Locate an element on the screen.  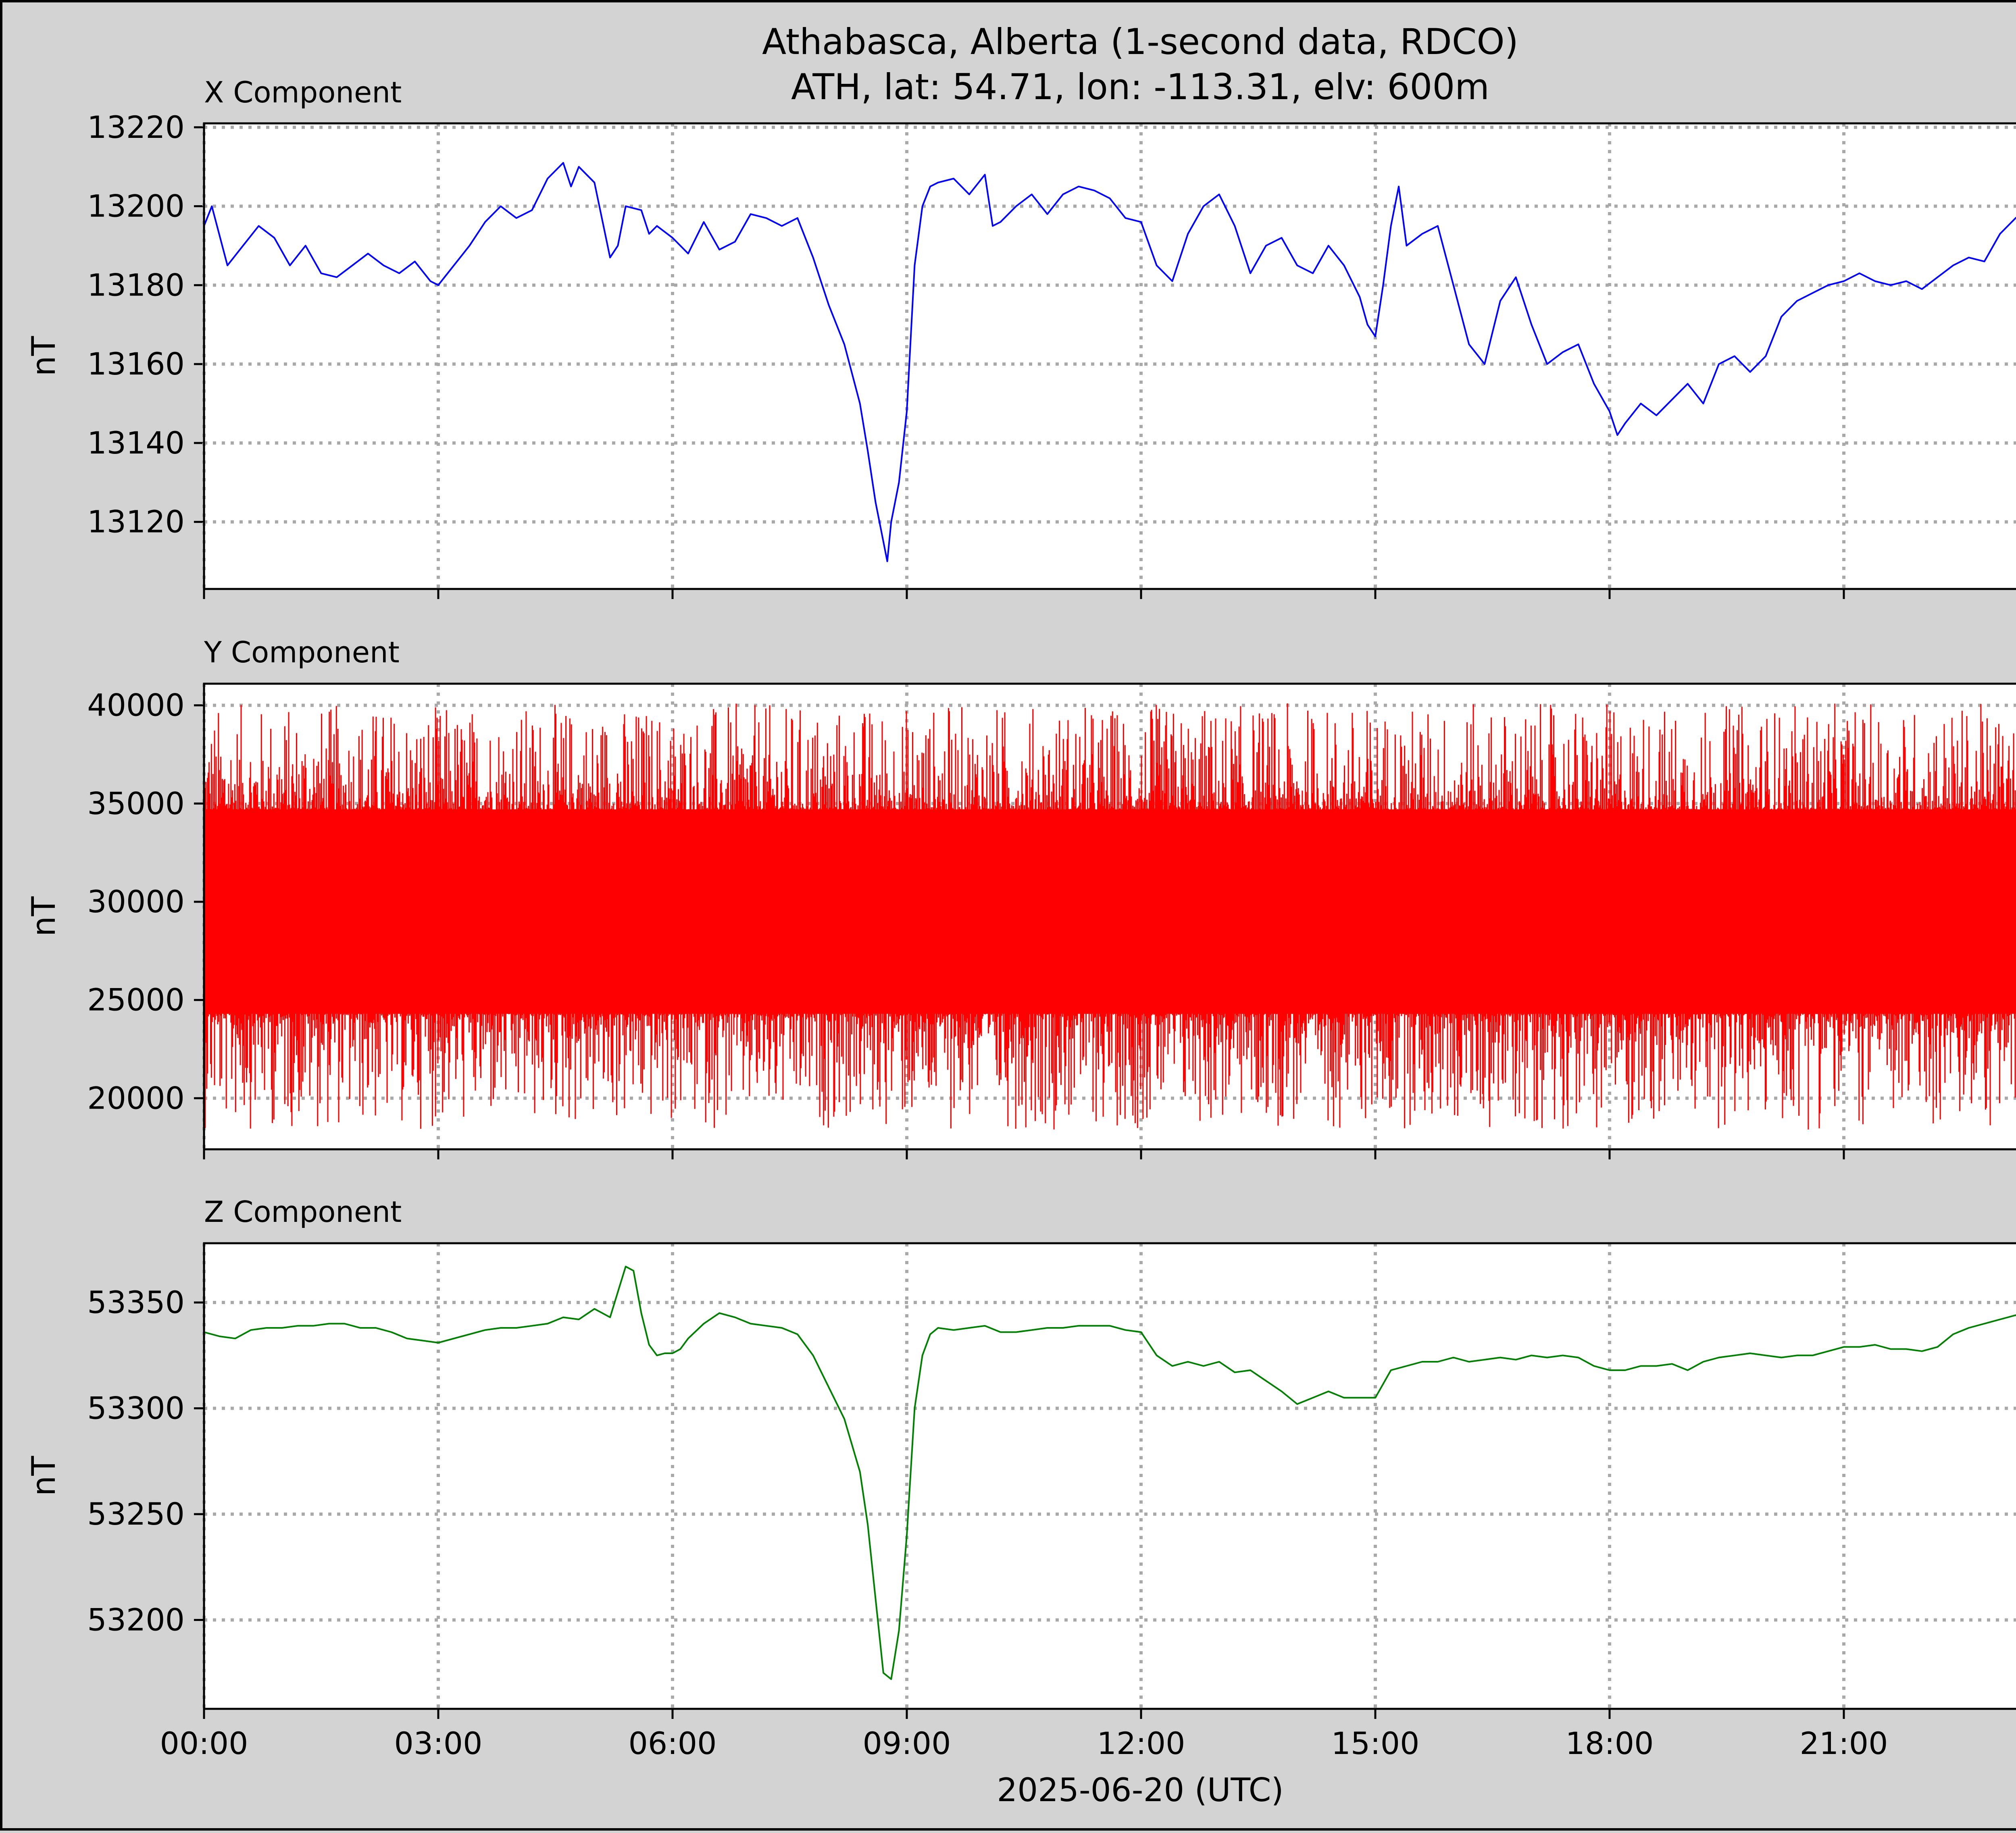
panel-title: X Component is located at coordinates (303, 92).